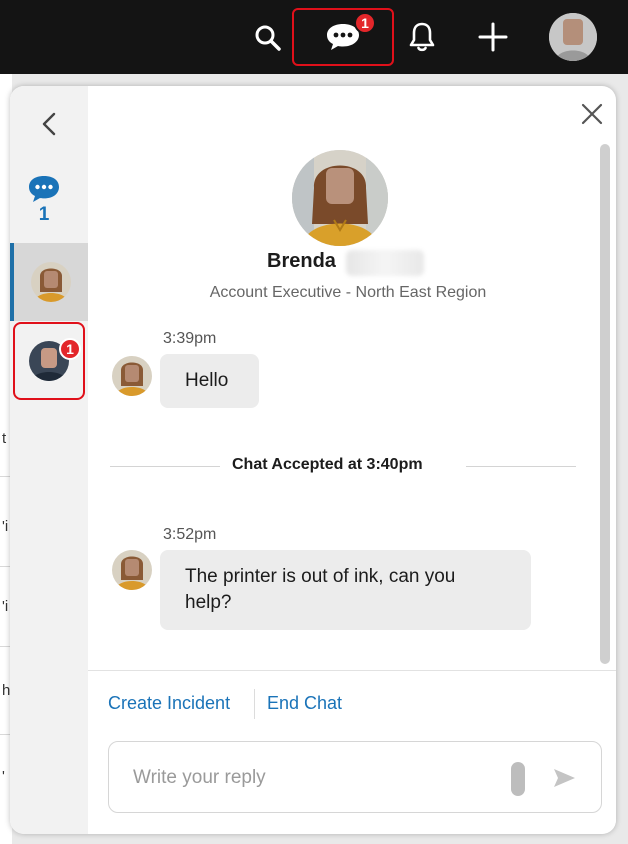 This screenshot has width=628, height=844. I want to click on background-text: t, so click(4, 438).